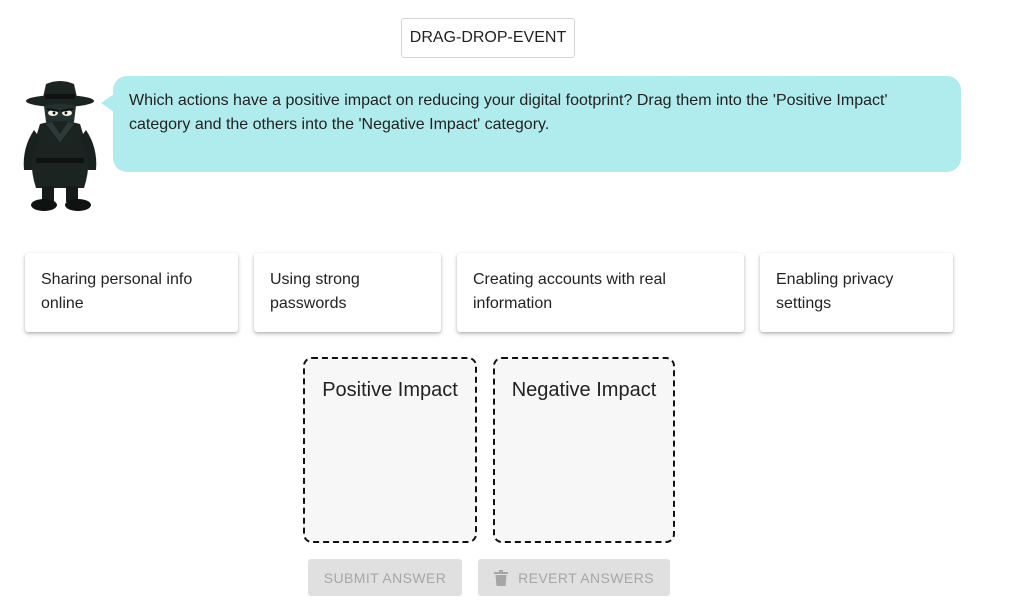  What do you see at coordinates (60, 146) in the screenshot?
I see `spy-mascot-icon` at bounding box center [60, 146].